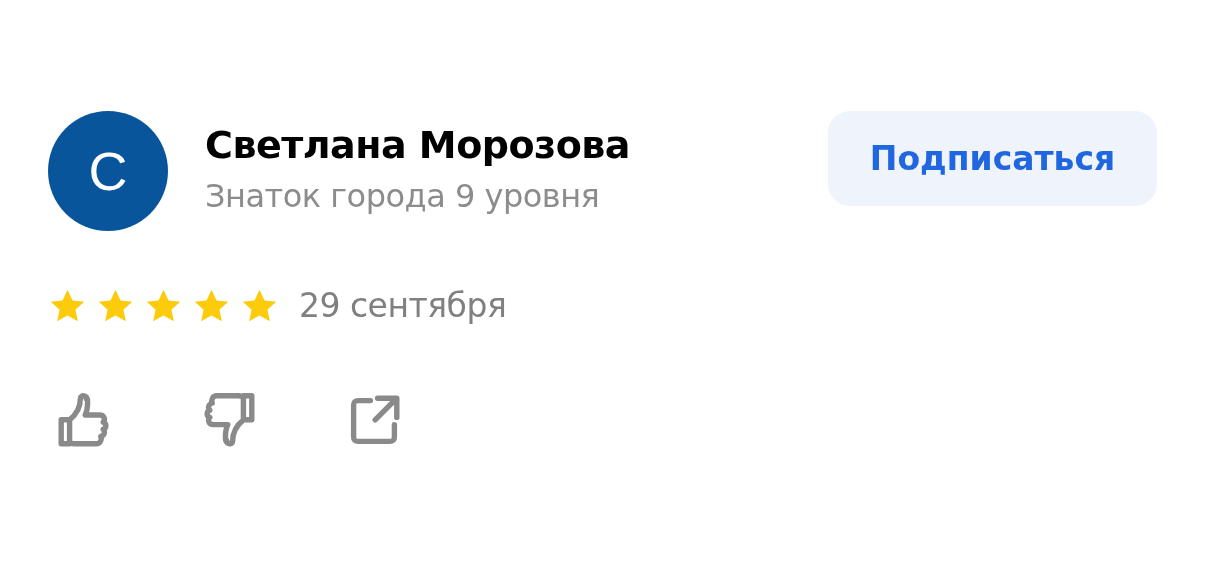 This screenshot has height=577, width=1206. What do you see at coordinates (108, 171) in the screenshot?
I see `avatar: С` at bounding box center [108, 171].